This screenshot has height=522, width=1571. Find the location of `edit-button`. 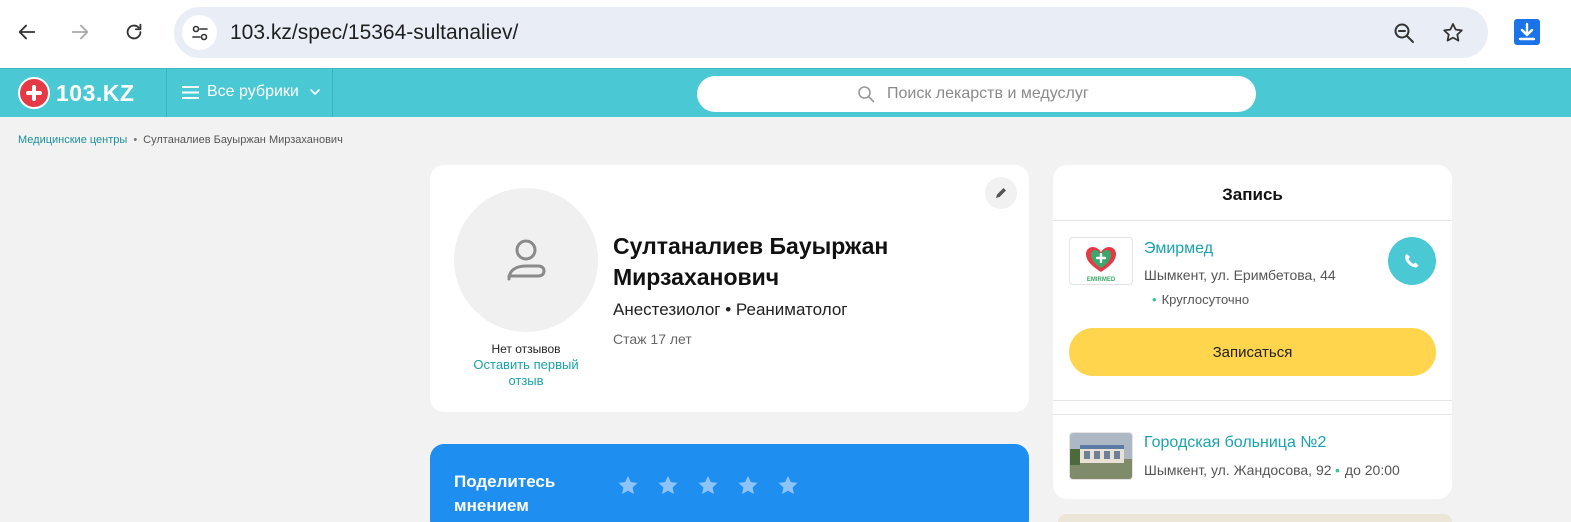

edit-button is located at coordinates (1001, 193).